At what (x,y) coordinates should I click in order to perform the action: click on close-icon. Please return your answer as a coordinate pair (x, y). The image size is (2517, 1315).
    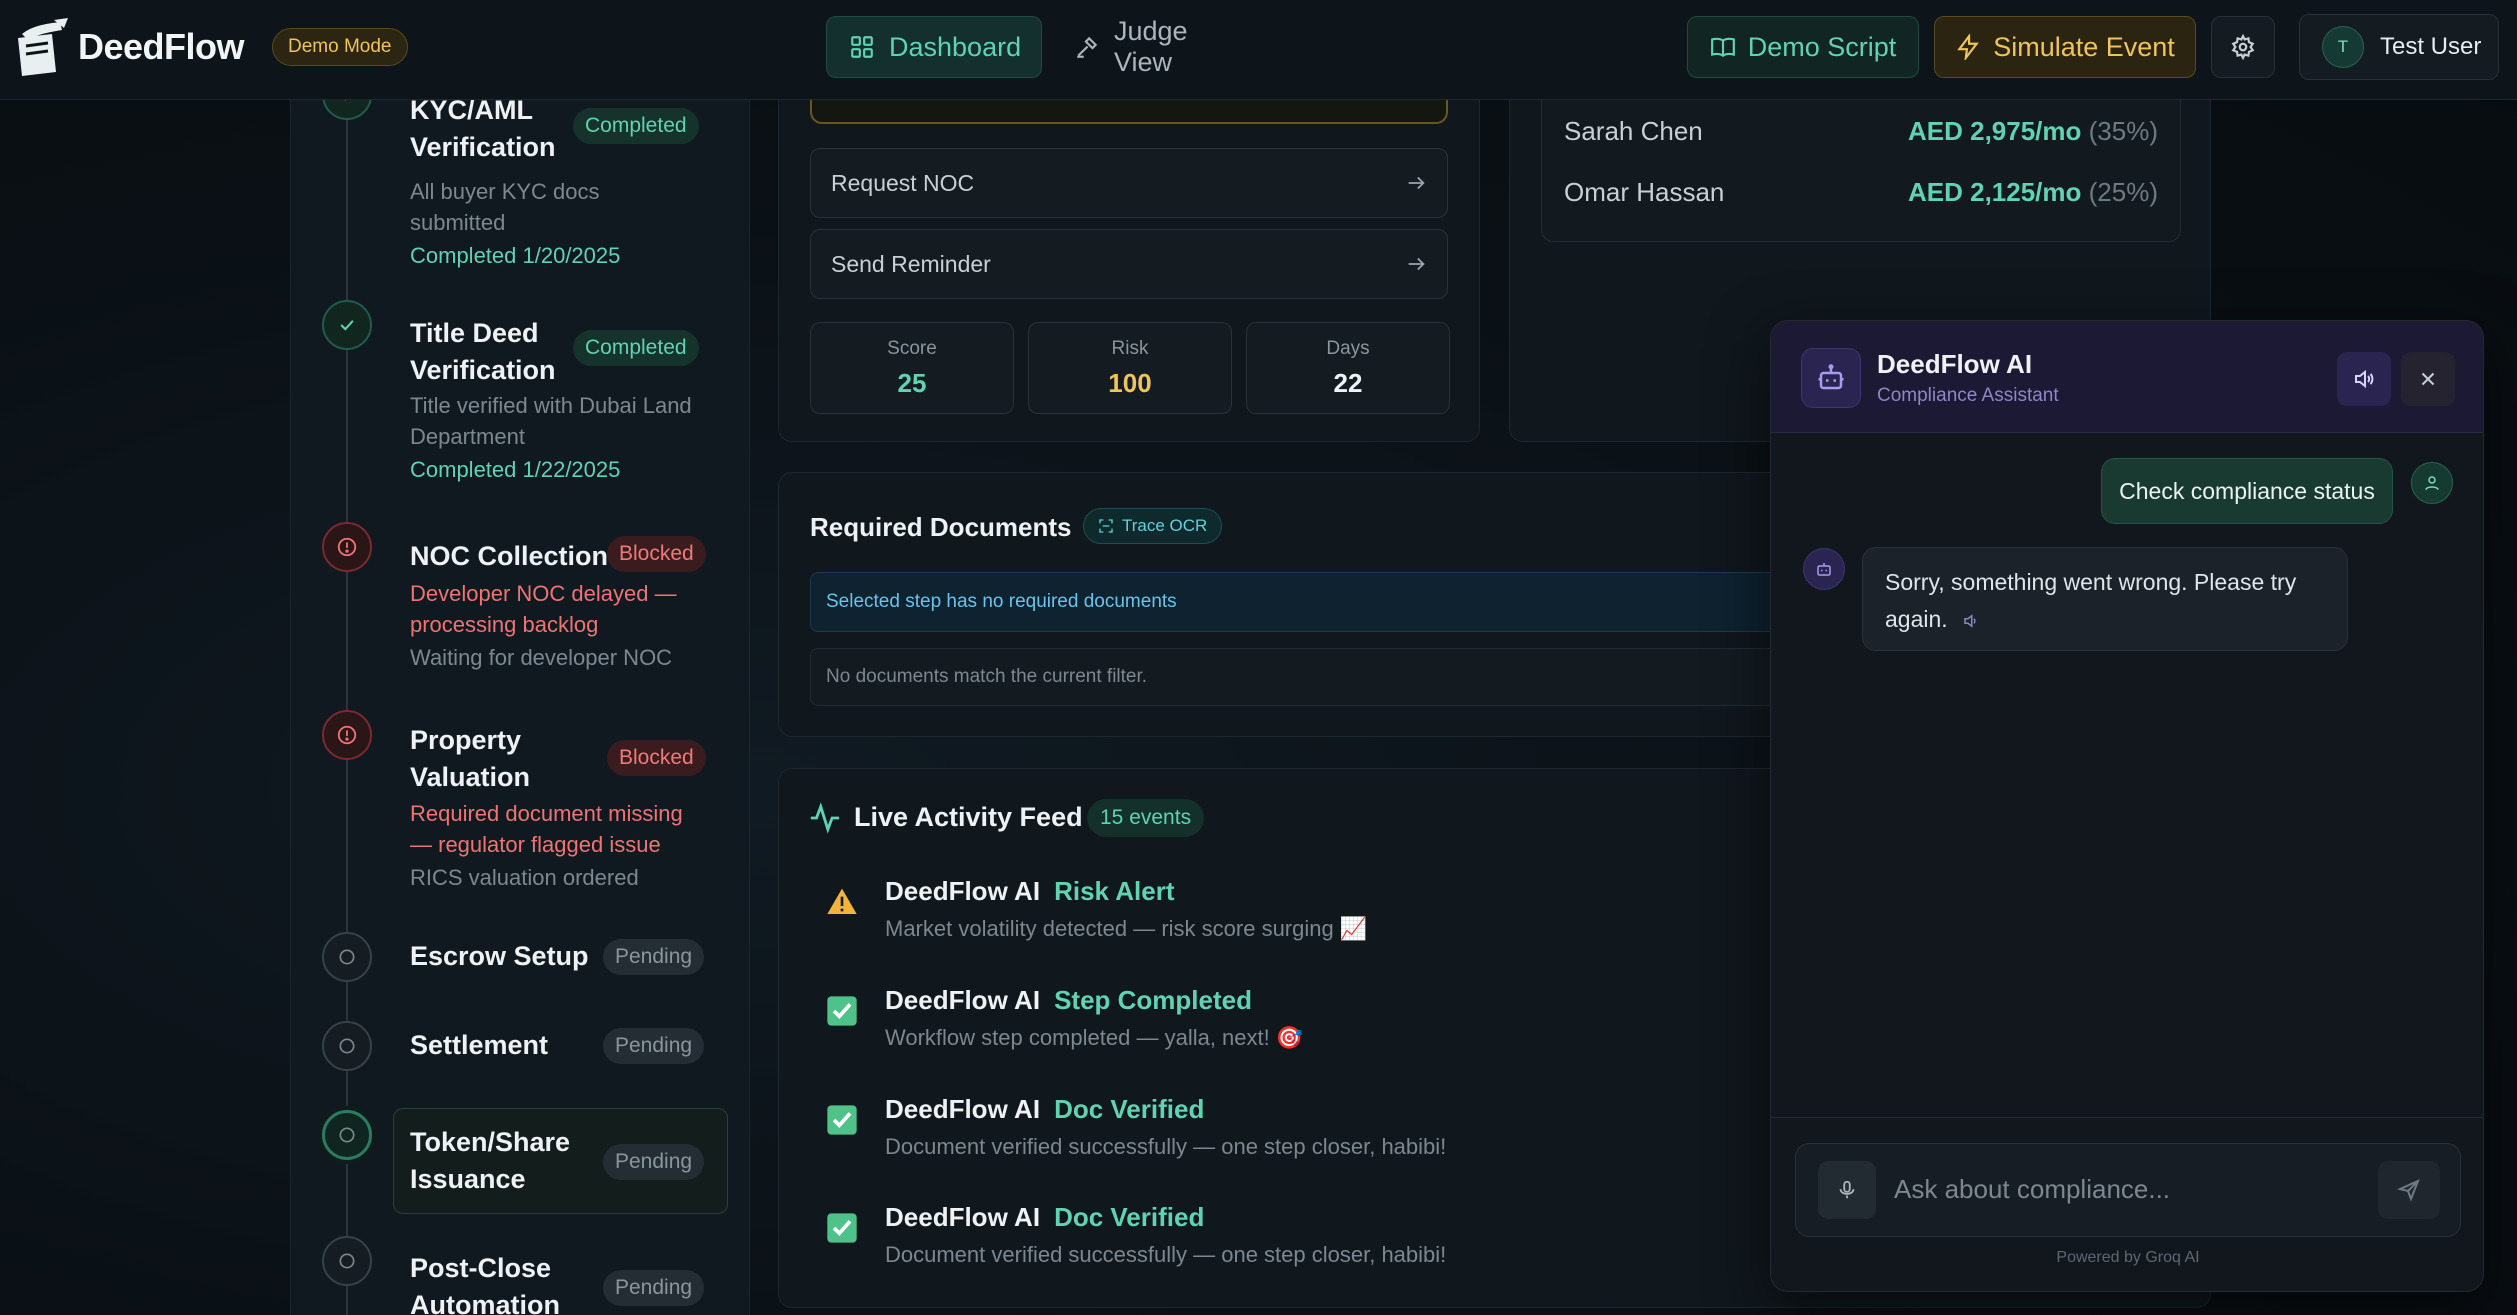
    Looking at the image, I should click on (2428, 379).